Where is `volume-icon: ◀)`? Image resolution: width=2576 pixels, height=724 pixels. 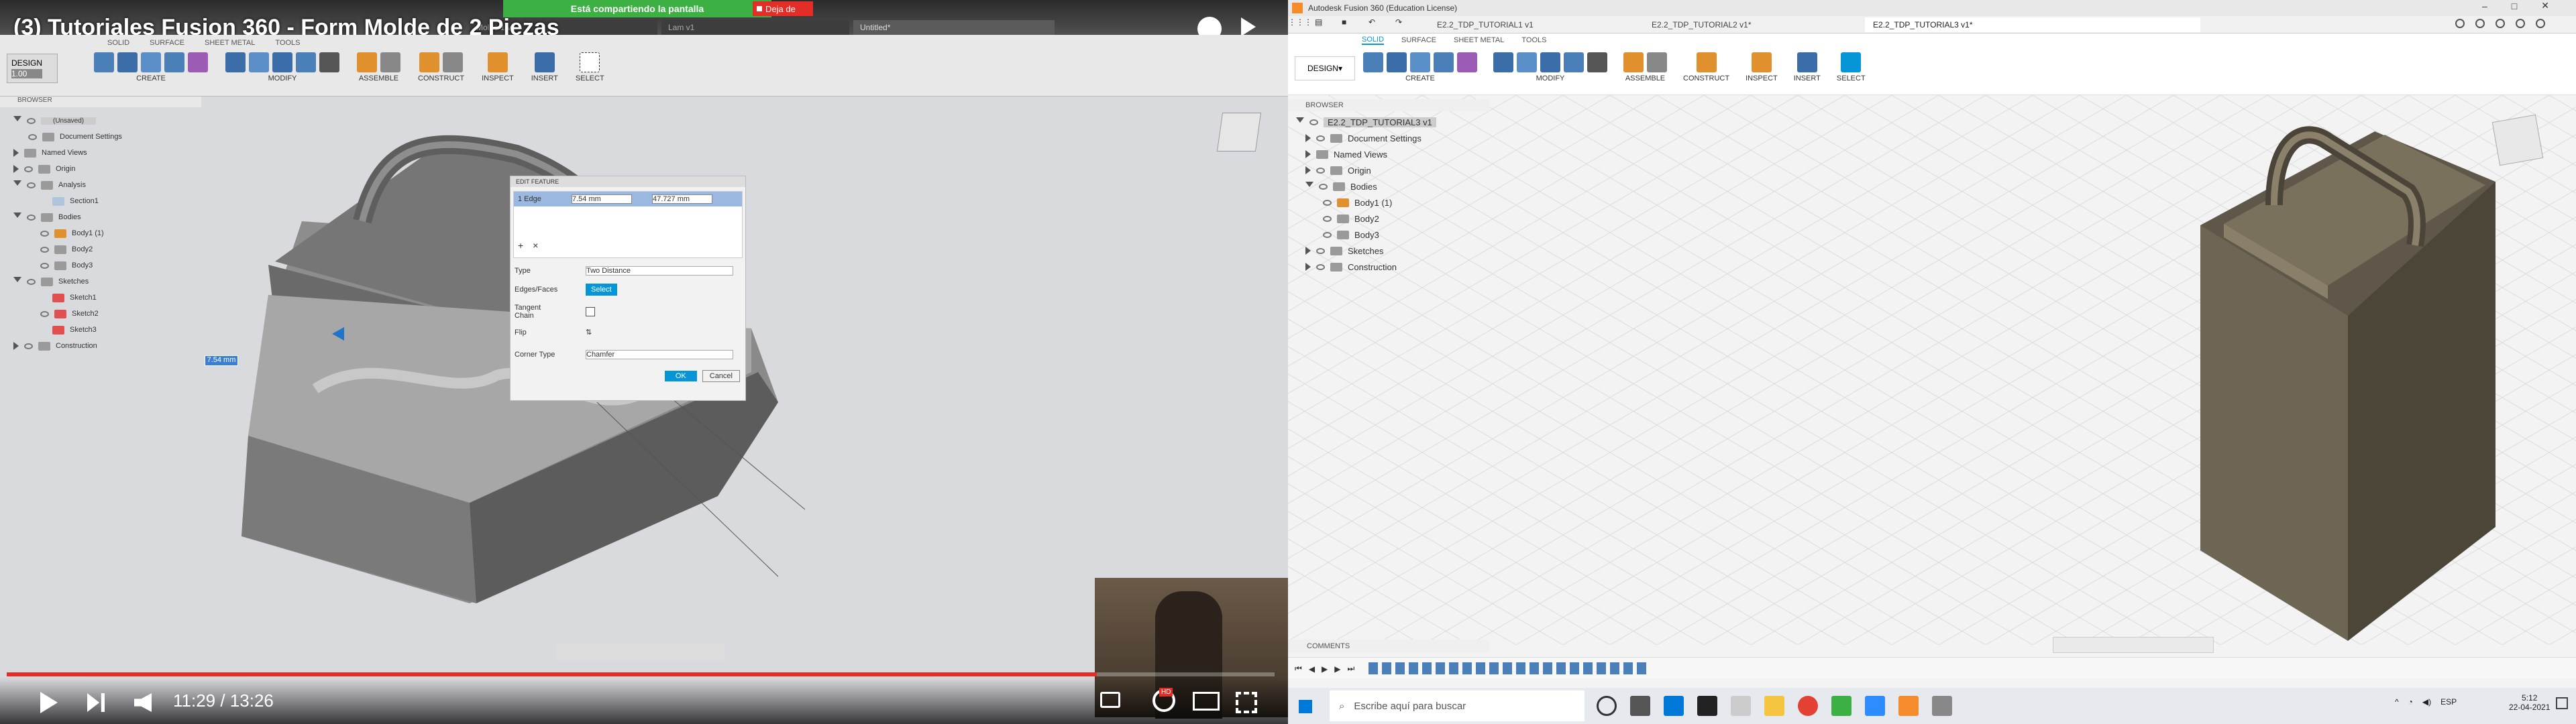
volume-icon: ◀) is located at coordinates (2426, 702).